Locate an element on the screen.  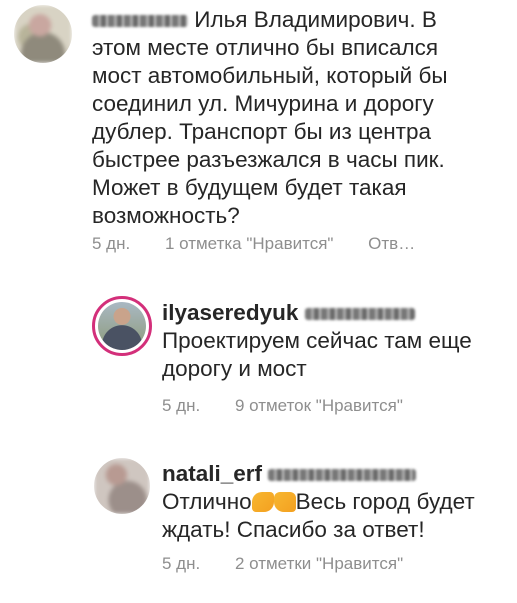
comment-line-1: Проектируем сейчас там еще is located at coordinates (317, 340).